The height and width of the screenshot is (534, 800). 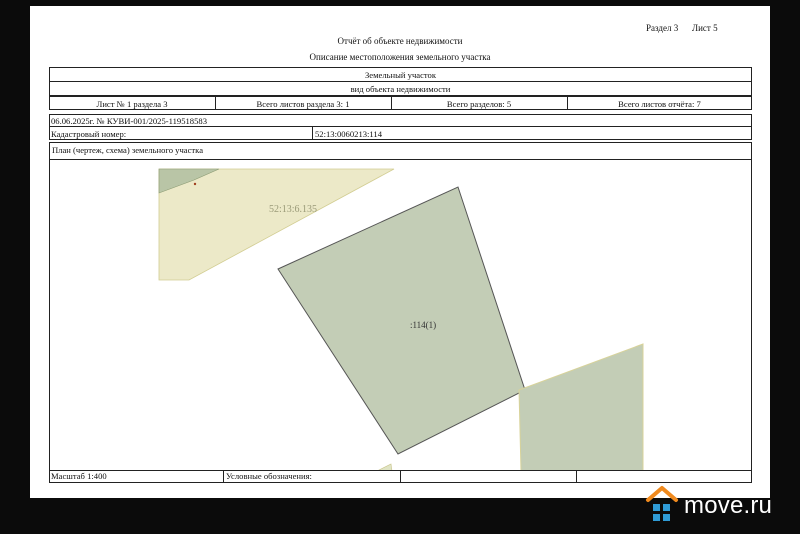 What do you see at coordinates (662, 28) in the screenshot?
I see `section-label: Раздел 3` at bounding box center [662, 28].